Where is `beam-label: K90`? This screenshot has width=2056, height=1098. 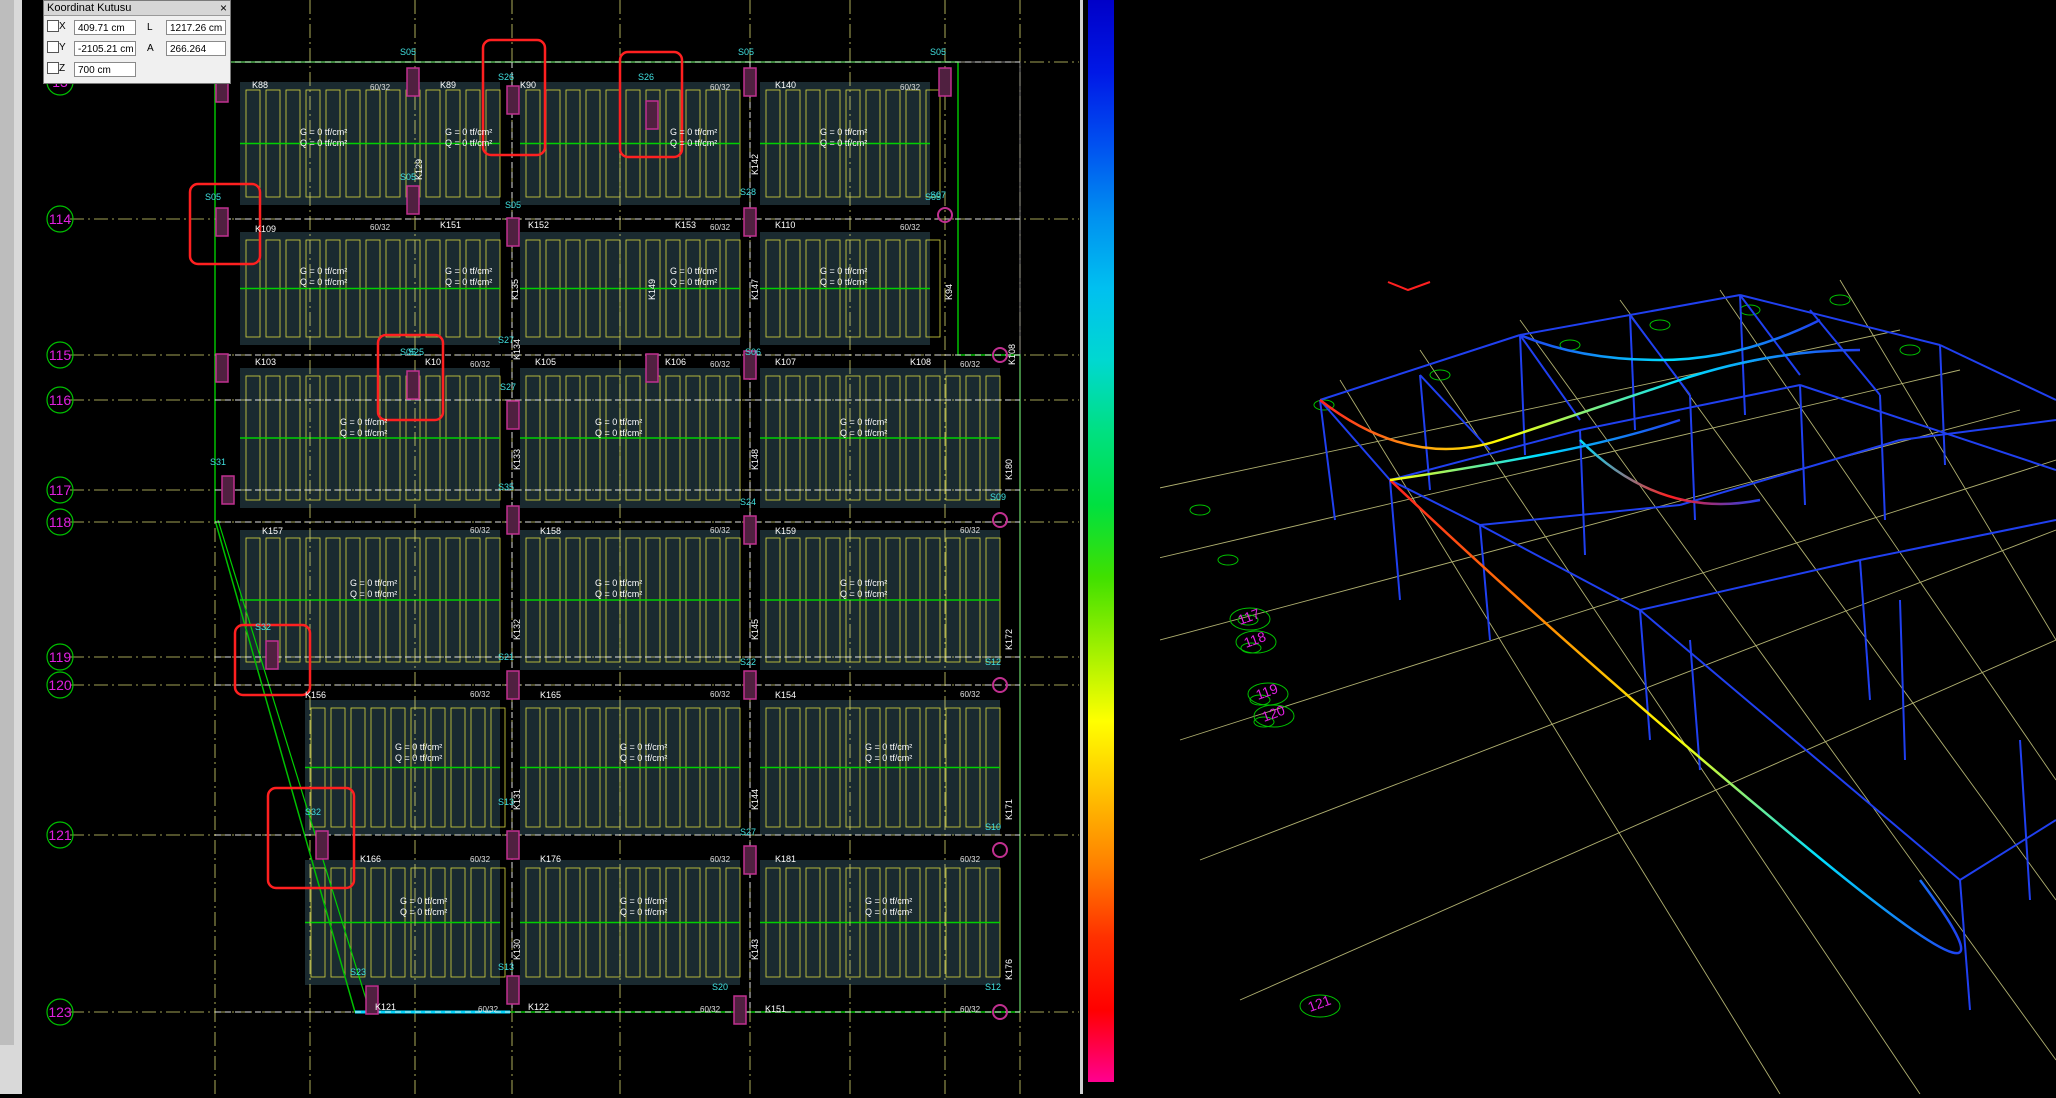
beam-label: K90 is located at coordinates (528, 85).